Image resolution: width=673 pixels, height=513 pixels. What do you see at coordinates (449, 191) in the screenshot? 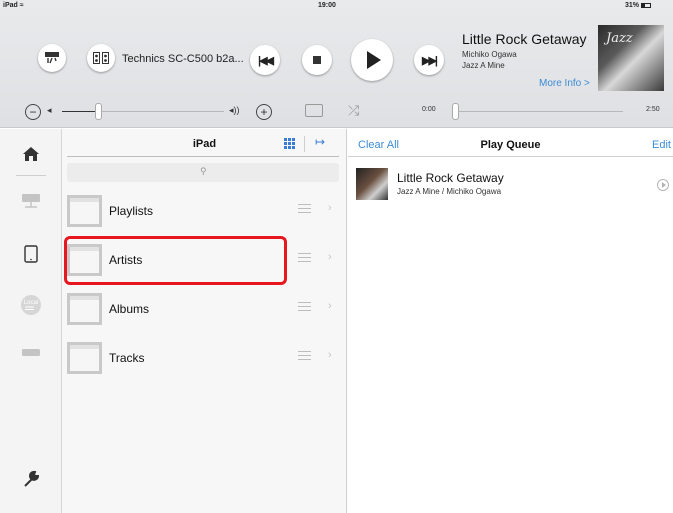
I see `queue-track-subtitle: Jazz A Mine / Michiko Ogawa` at bounding box center [449, 191].